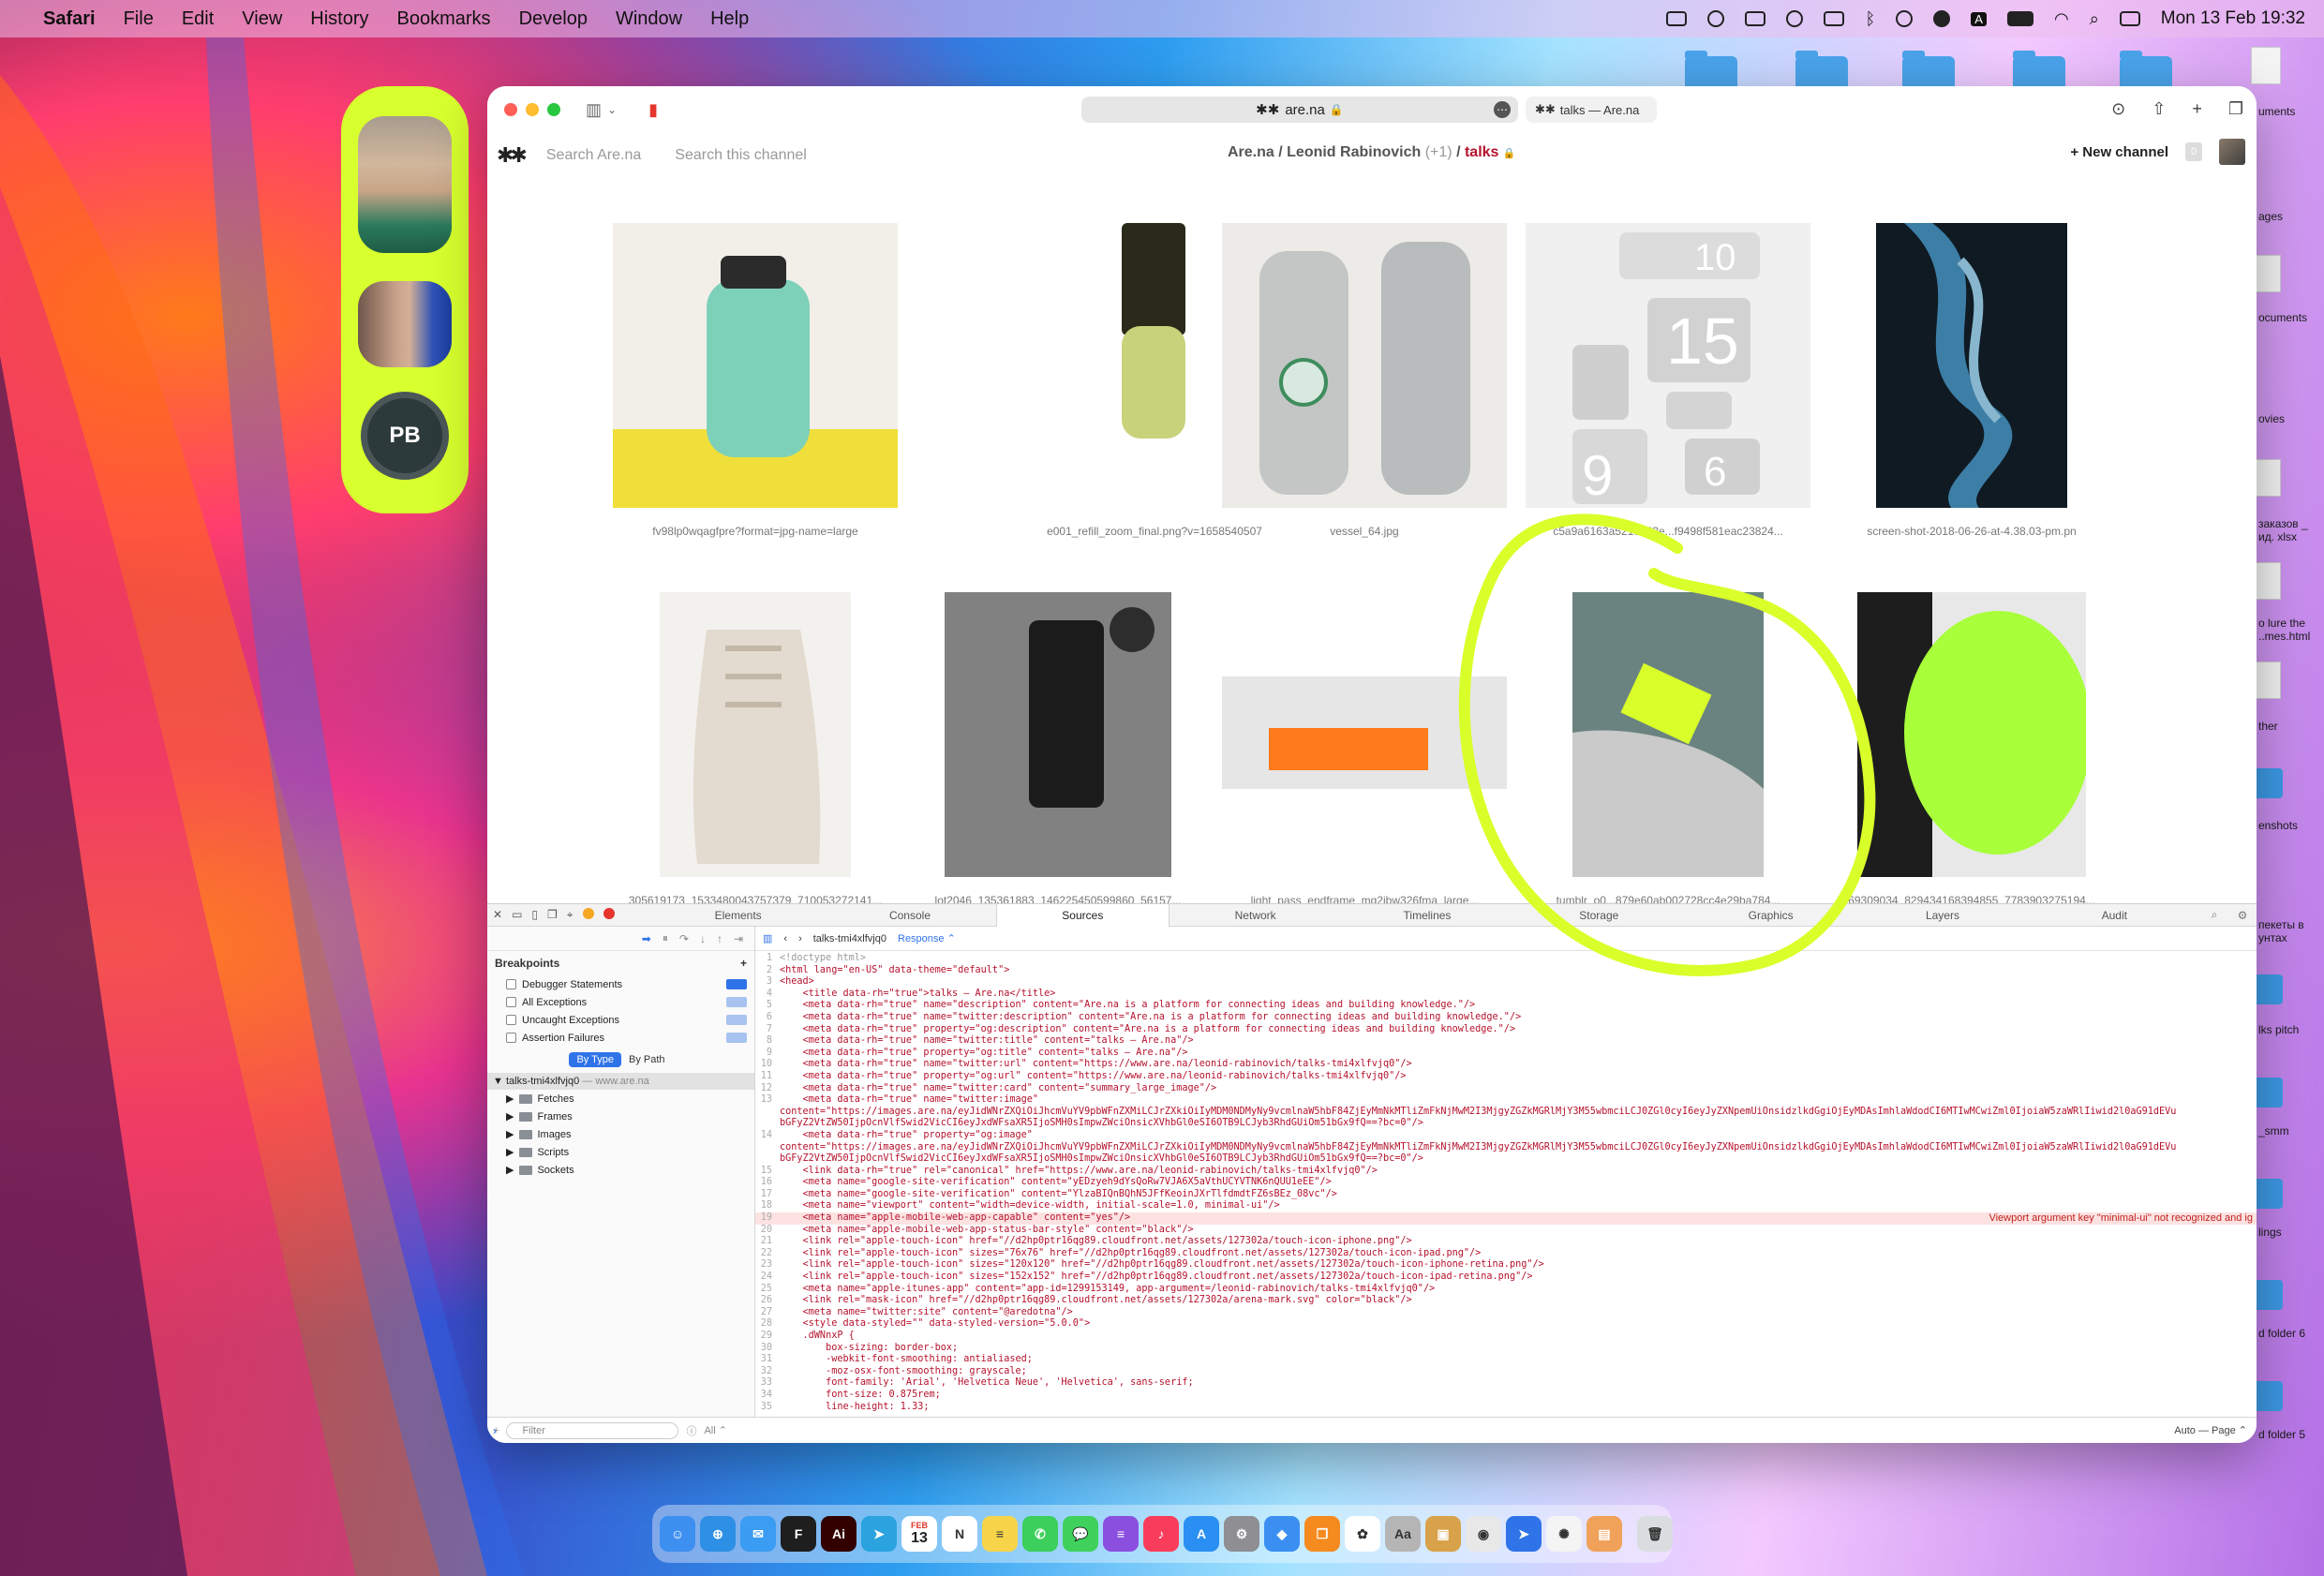 Image resolution: width=2324 pixels, height=1576 pixels. Describe the element at coordinates (677, 1534) in the screenshot. I see `finder-dock-icon: ☺` at that location.